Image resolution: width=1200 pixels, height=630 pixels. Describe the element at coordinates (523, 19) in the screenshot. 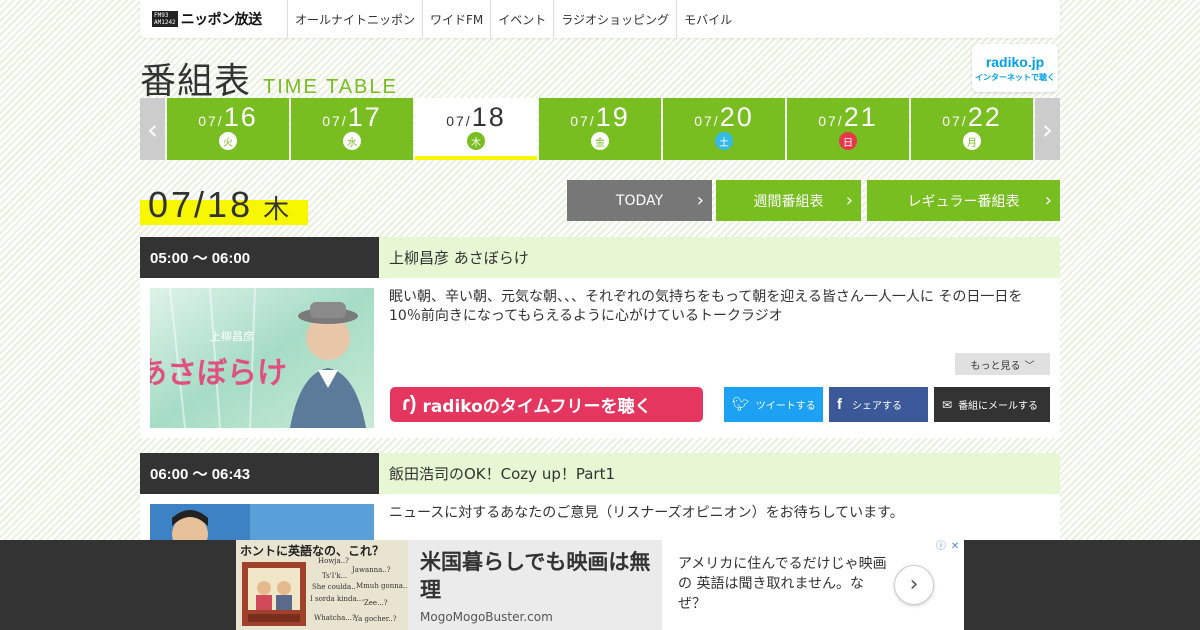

I see `nav-event: イベント` at that location.